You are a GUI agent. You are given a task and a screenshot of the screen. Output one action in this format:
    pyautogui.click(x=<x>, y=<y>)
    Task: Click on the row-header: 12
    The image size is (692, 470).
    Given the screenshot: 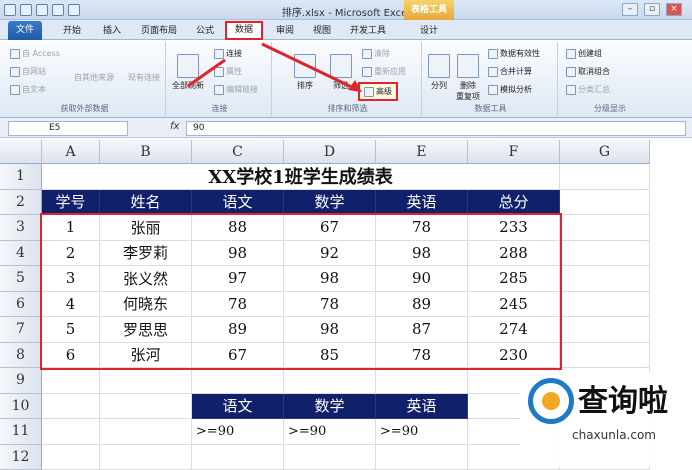 What is the action you would take?
    pyautogui.click(x=21, y=457)
    